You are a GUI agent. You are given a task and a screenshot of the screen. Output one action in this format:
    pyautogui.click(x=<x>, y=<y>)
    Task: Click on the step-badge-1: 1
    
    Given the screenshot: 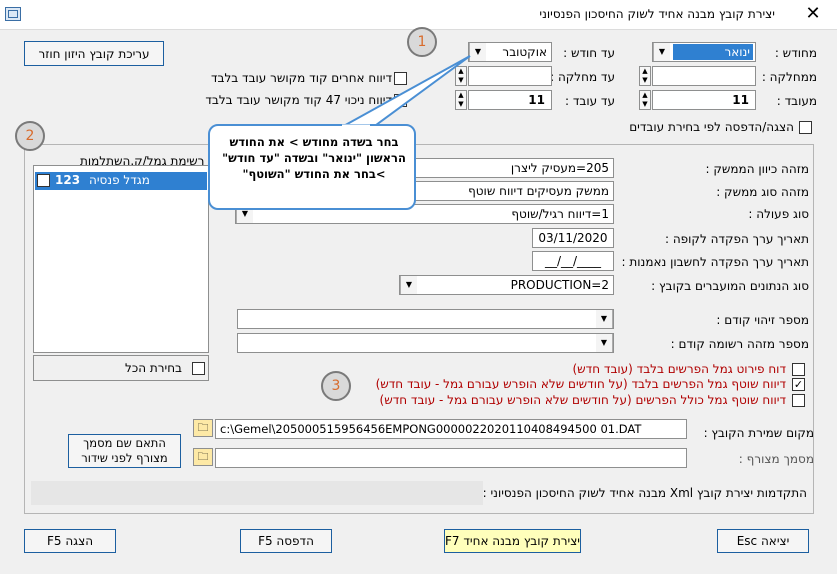 What is the action you would take?
    pyautogui.click(x=422, y=42)
    